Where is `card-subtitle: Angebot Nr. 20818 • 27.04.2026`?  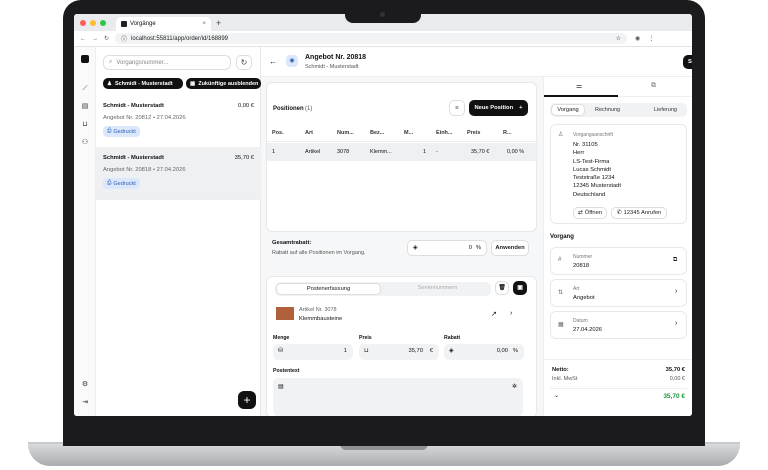
card-subtitle: Angebot Nr. 20818 • 27.04.2026 is located at coordinates (144, 170).